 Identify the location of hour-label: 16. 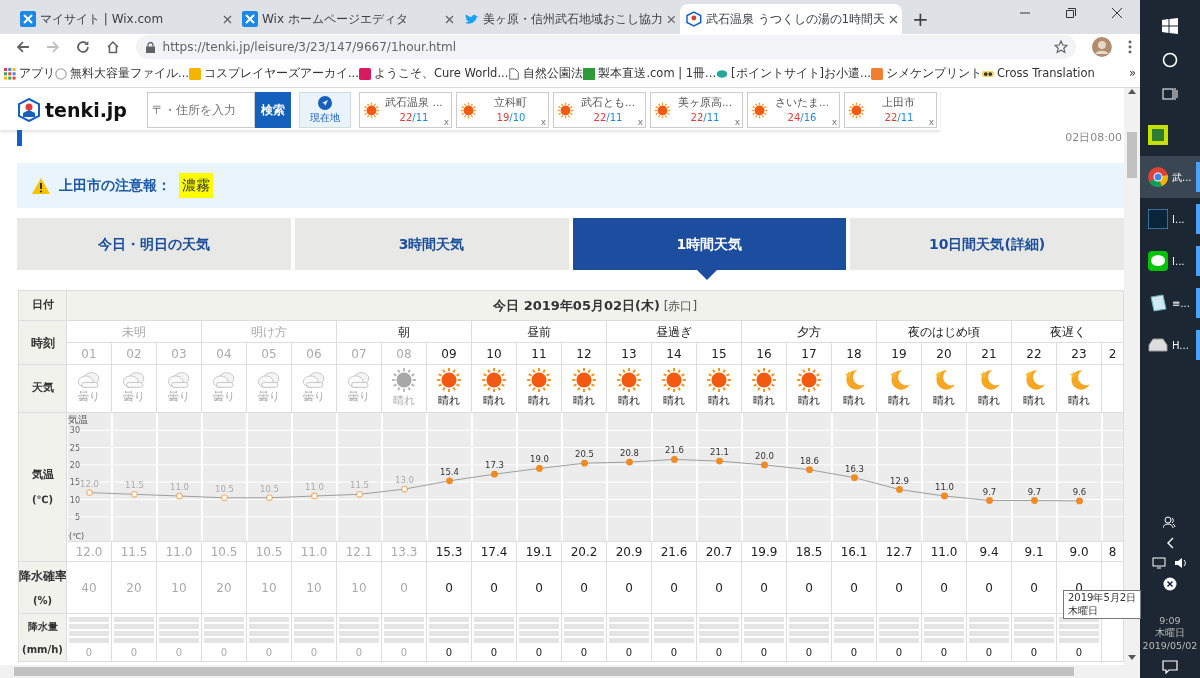
(764, 353).